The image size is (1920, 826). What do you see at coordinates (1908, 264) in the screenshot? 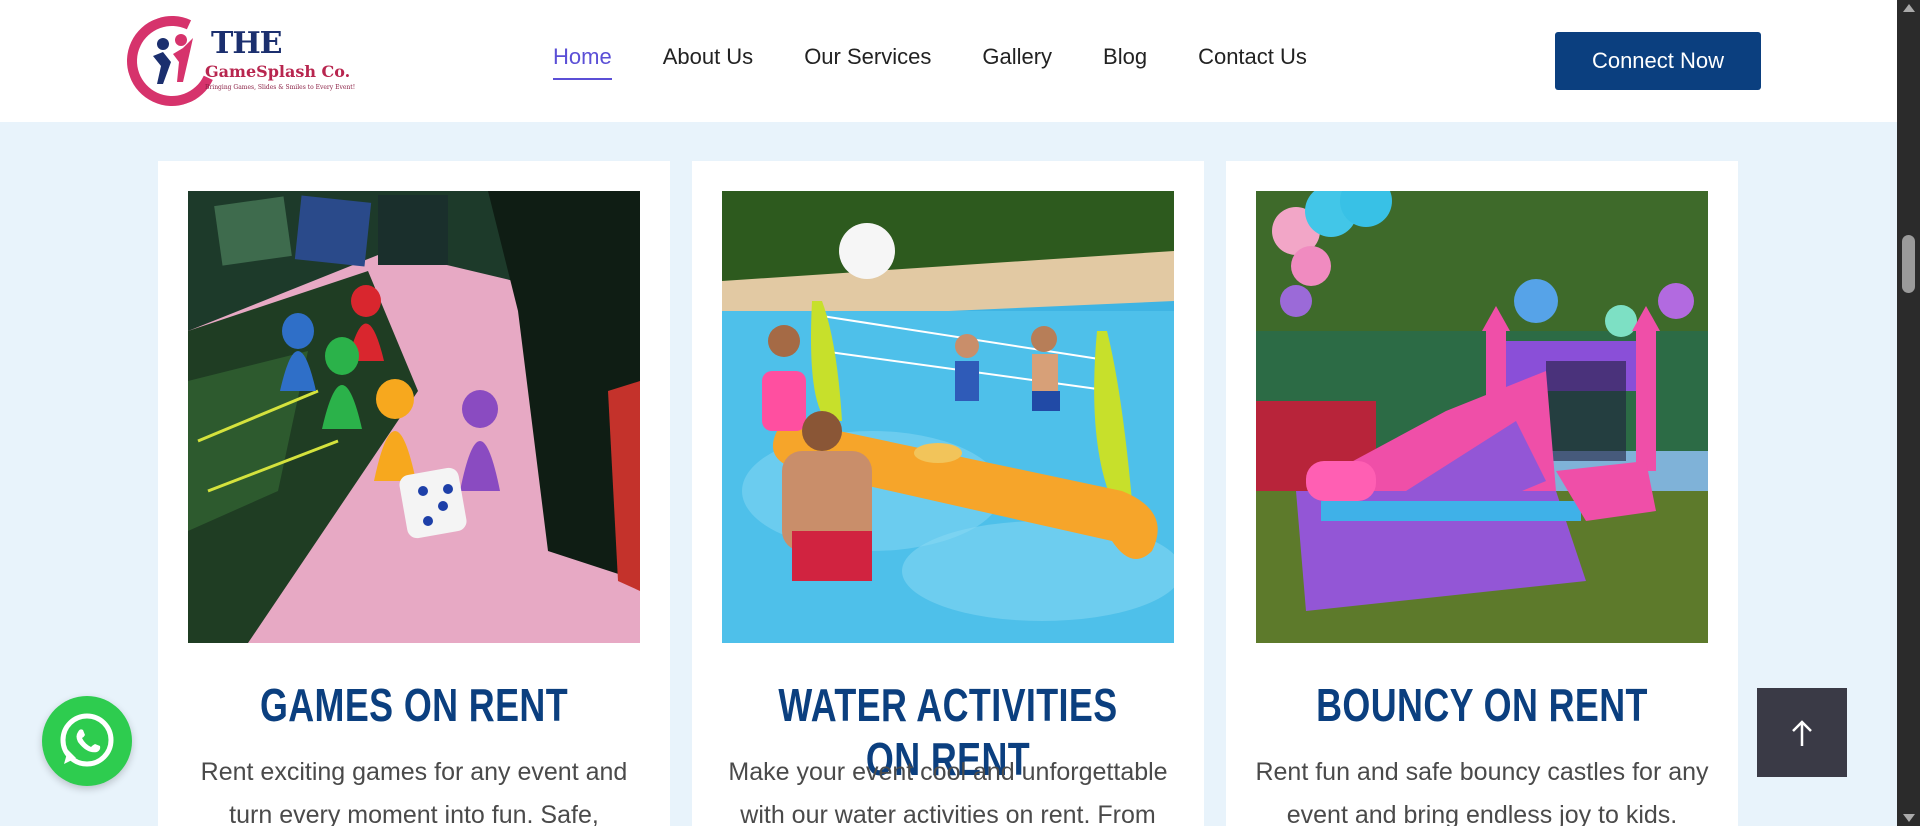
I see `scroll-thumb` at bounding box center [1908, 264].